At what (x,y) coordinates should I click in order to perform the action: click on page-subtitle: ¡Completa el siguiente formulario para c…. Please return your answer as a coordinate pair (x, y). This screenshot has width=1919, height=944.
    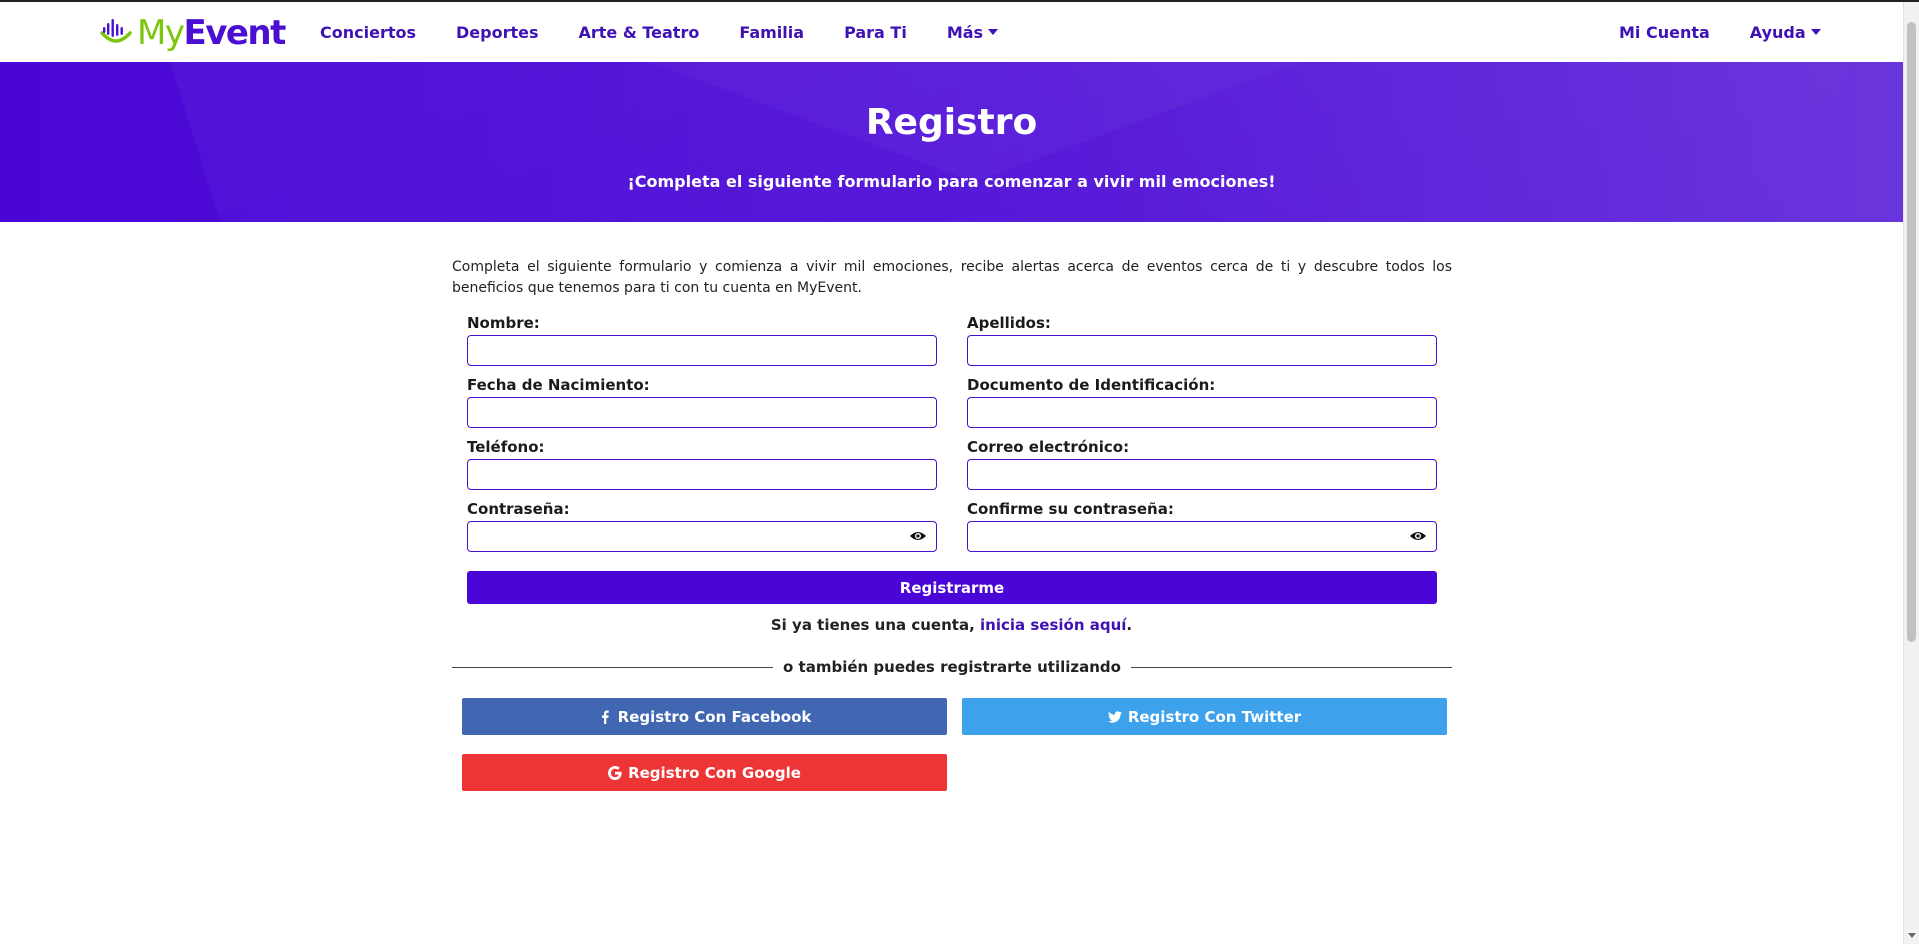
    Looking at the image, I should click on (951, 181).